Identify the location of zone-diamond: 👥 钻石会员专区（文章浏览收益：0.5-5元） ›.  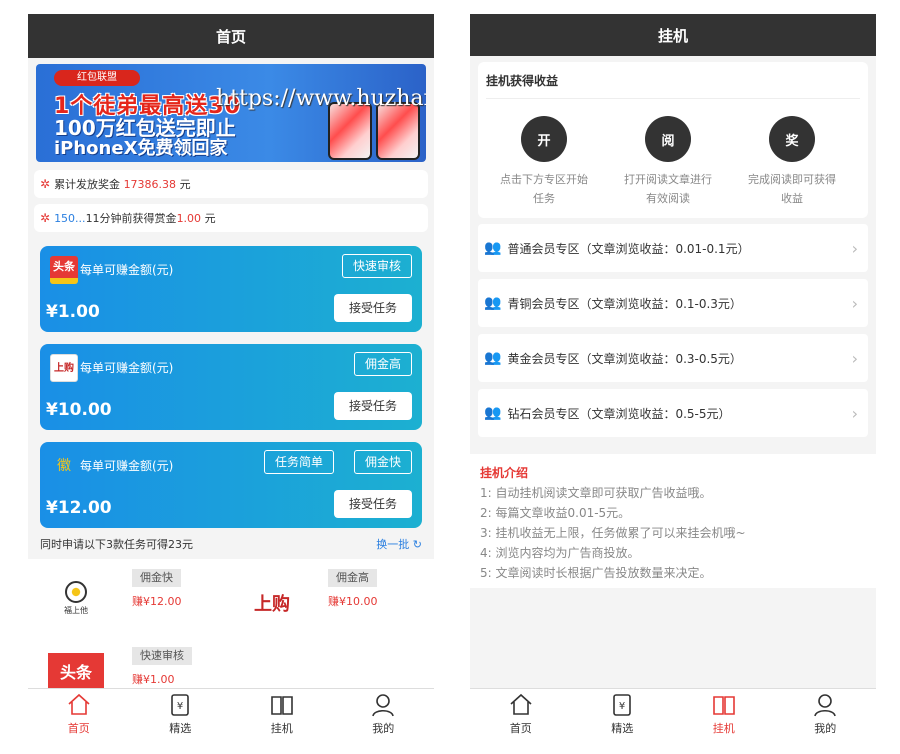
(673, 413).